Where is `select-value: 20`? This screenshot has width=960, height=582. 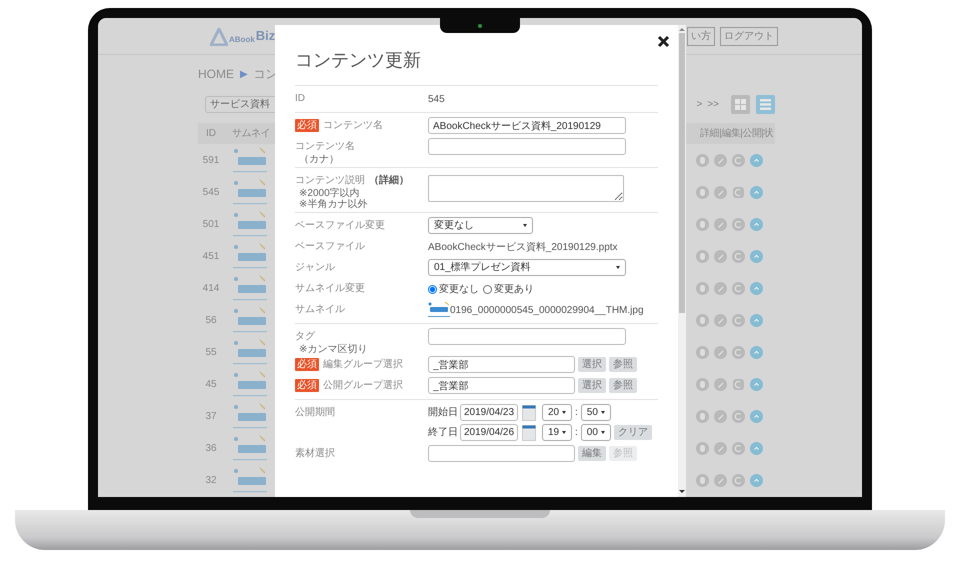 select-value: 20 is located at coordinates (554, 413).